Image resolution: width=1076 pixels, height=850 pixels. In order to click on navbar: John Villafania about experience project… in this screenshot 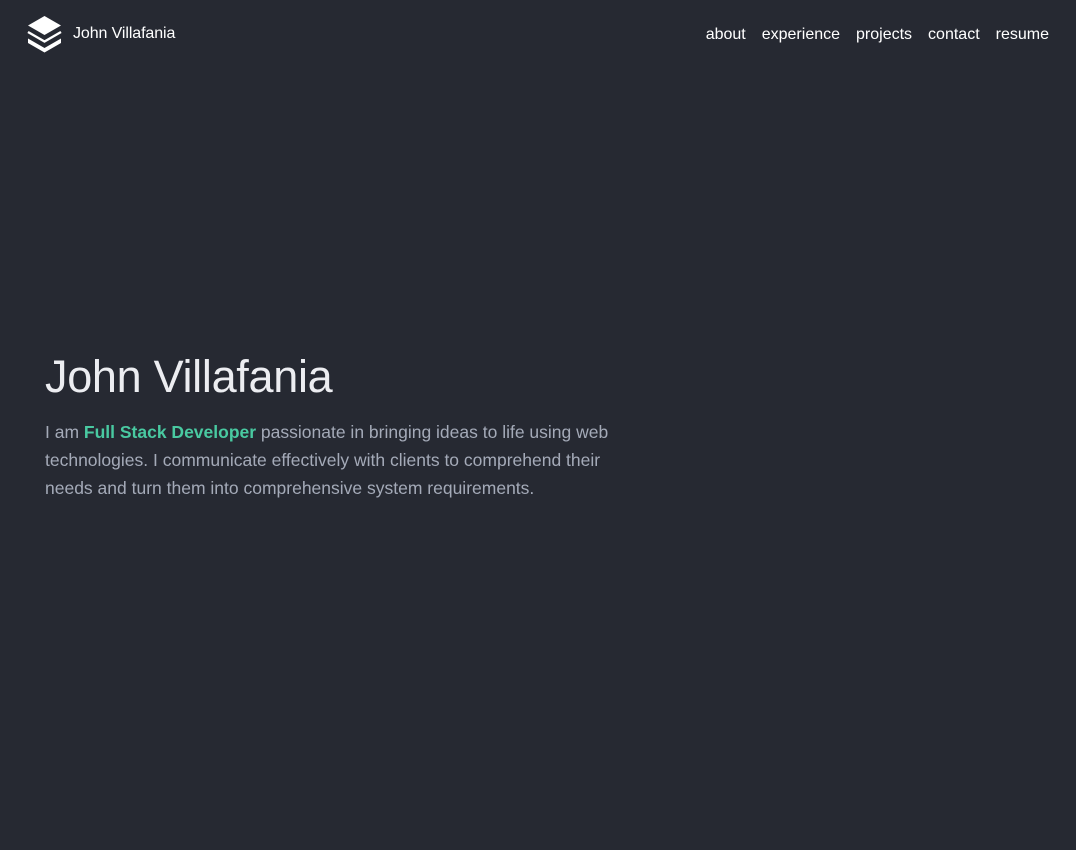, I will do `click(538, 35)`.